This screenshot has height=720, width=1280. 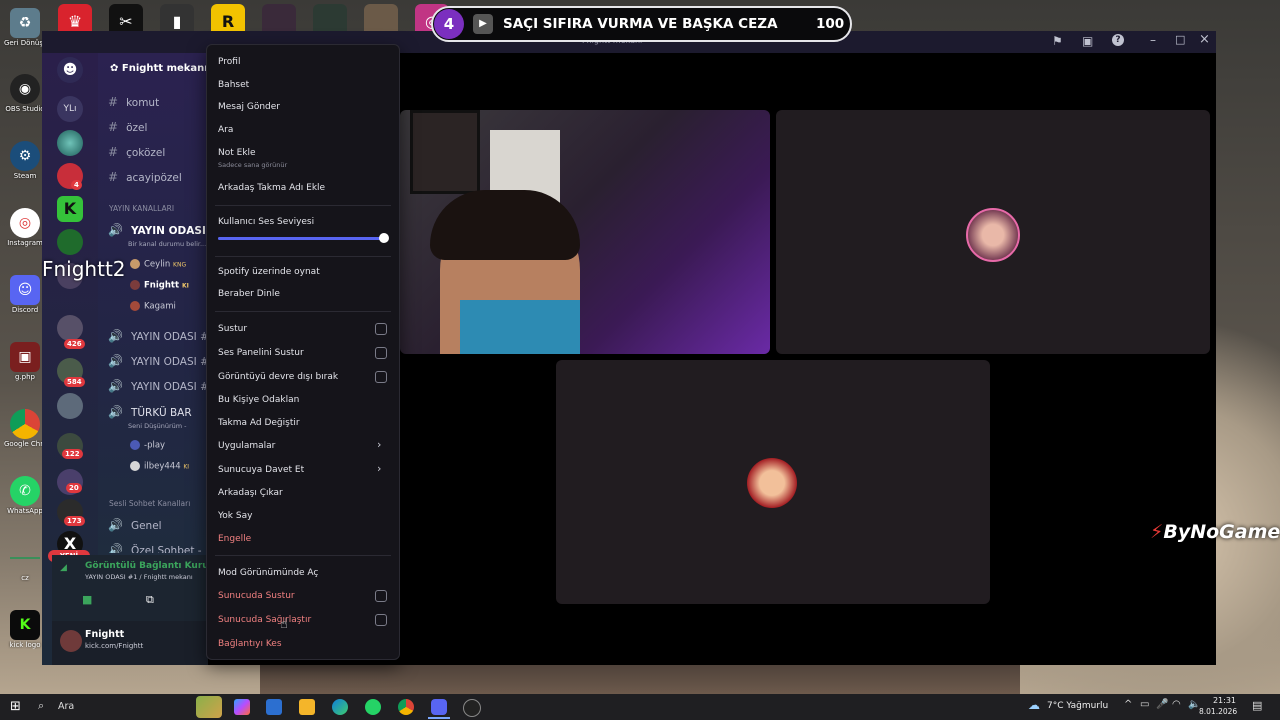 What do you see at coordinates (242, 707) in the screenshot?
I see `copilot-icon` at bounding box center [242, 707].